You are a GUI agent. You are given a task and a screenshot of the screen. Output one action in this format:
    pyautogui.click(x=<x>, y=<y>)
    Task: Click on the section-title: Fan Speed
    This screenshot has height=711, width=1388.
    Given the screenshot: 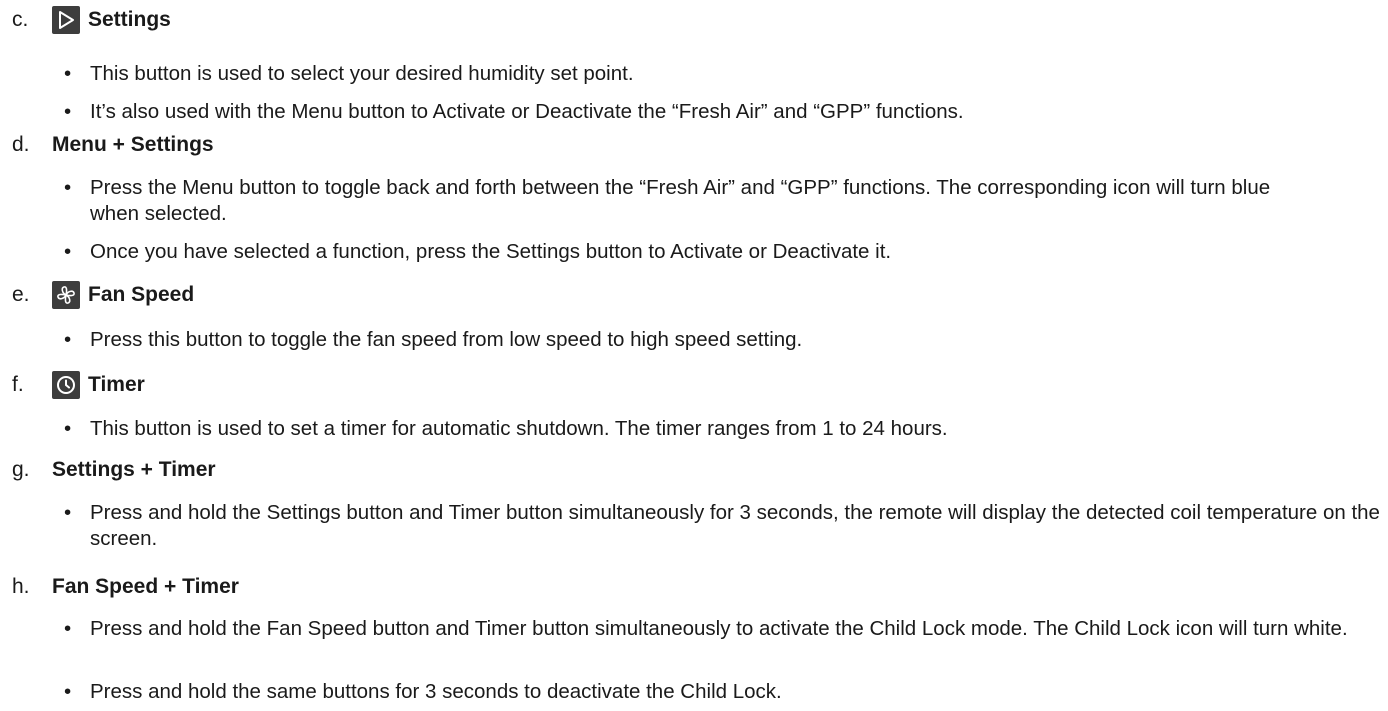 What is the action you would take?
    pyautogui.click(x=141, y=294)
    